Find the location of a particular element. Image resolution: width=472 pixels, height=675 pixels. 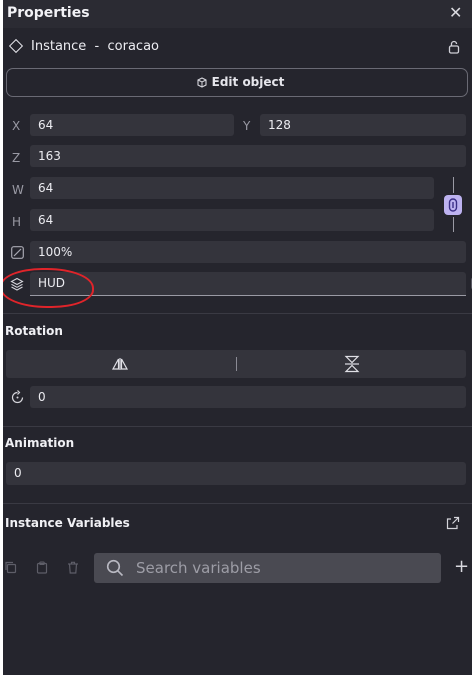

angle-input: 0 is located at coordinates (248, 397).